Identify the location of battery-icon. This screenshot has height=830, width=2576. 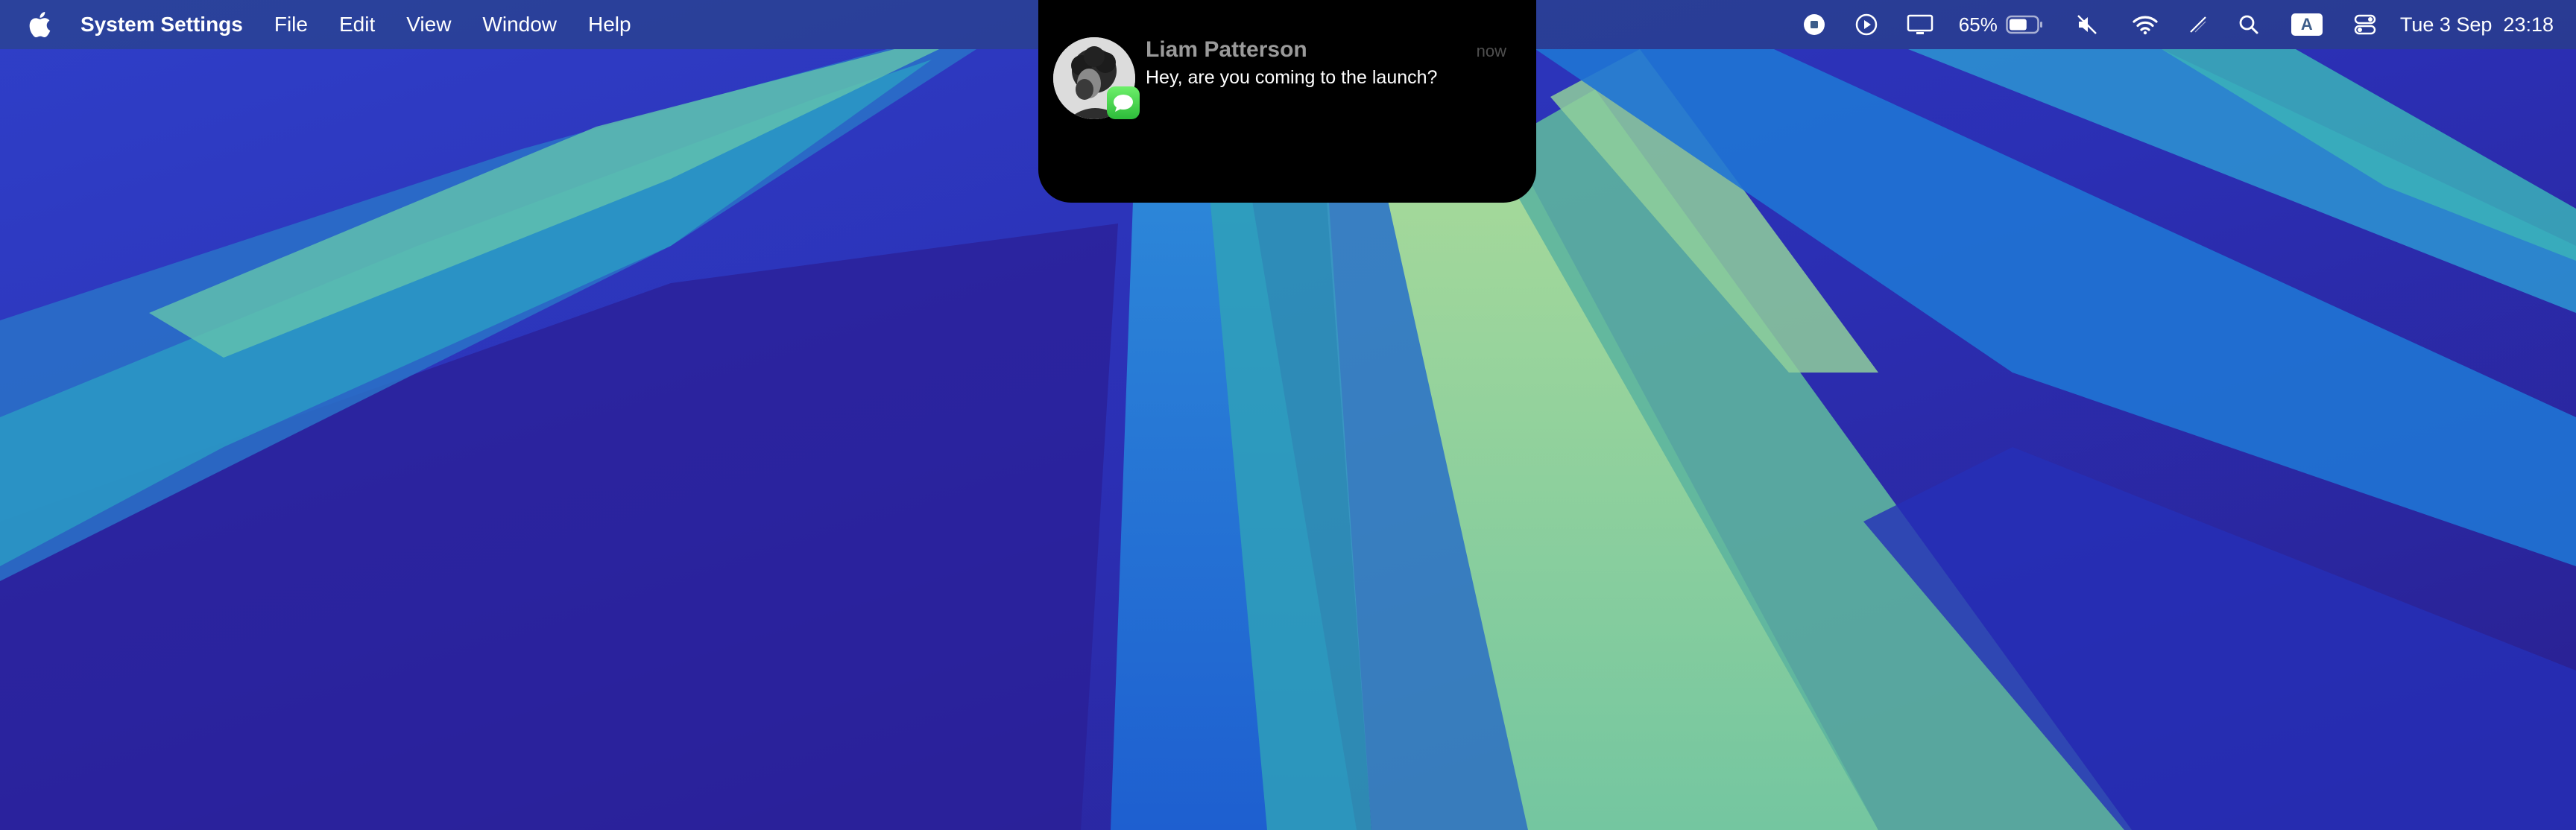
(2025, 24).